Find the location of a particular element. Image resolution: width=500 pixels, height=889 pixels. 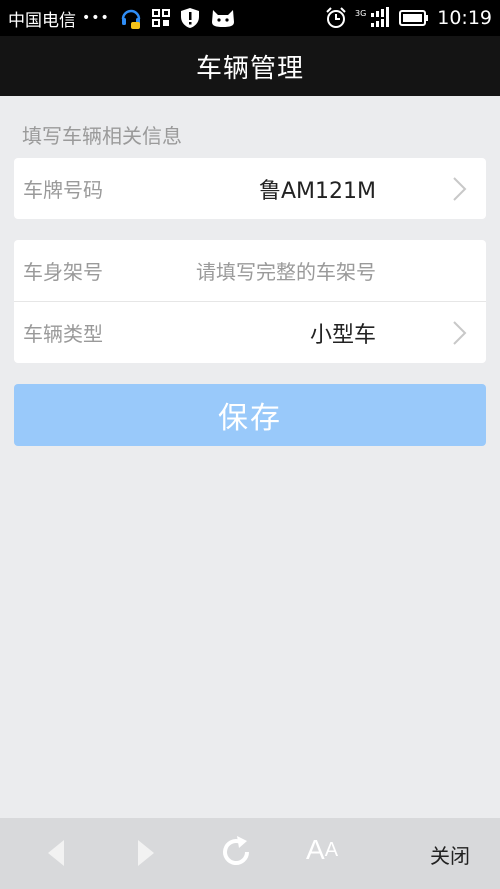

back-icon is located at coordinates (56, 853).